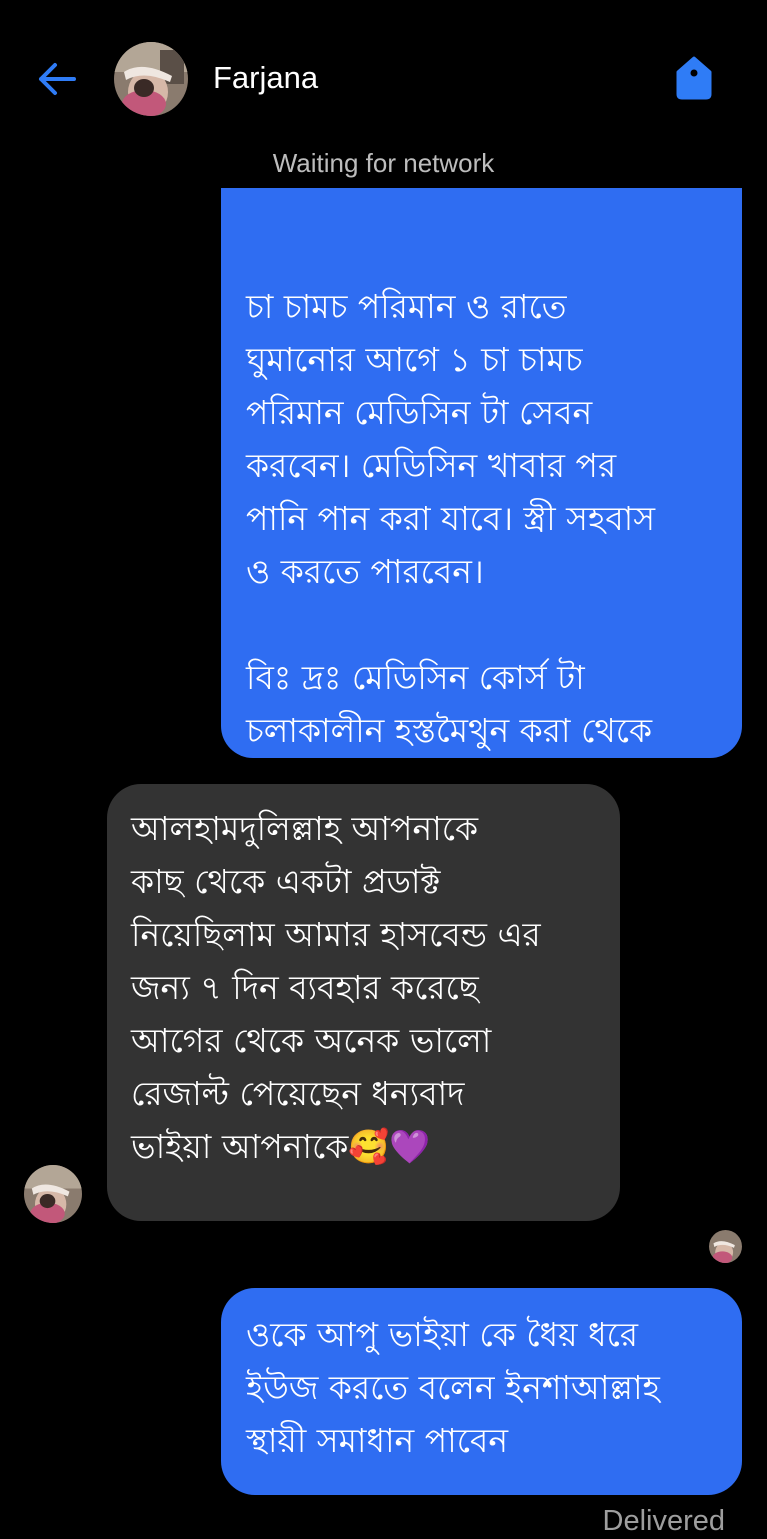 This screenshot has width=767, height=1539. I want to click on arrow-left-icon, so click(57, 79).